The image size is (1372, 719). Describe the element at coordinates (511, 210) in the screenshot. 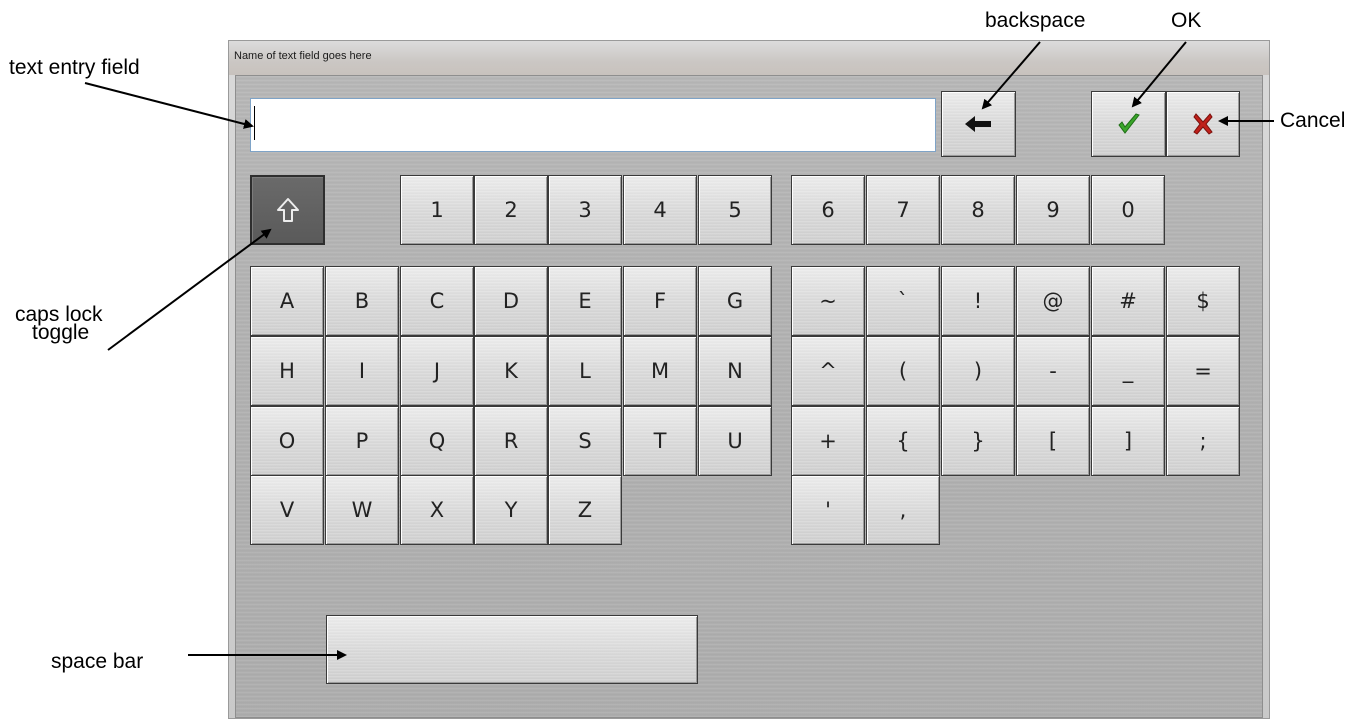

I see `key-2: 2` at that location.